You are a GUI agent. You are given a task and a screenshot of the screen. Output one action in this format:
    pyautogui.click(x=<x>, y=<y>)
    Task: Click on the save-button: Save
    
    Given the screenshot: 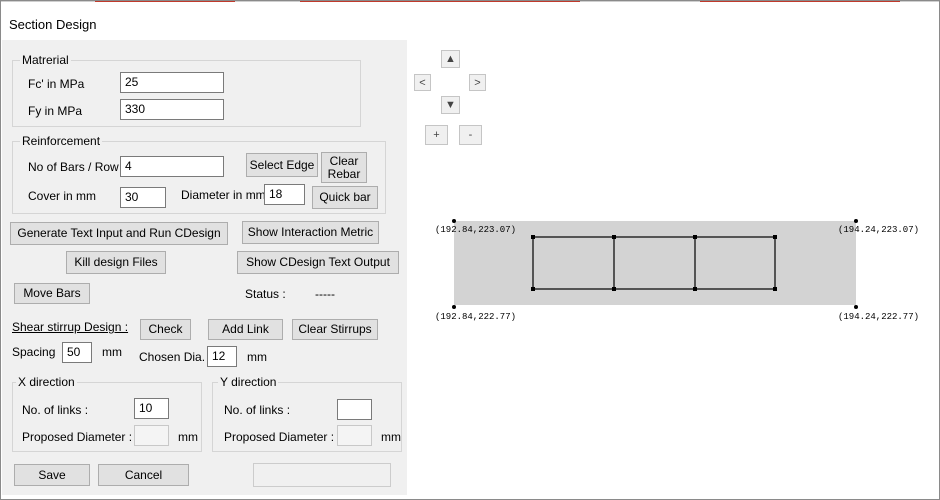 What is the action you would take?
    pyautogui.click(x=52, y=475)
    